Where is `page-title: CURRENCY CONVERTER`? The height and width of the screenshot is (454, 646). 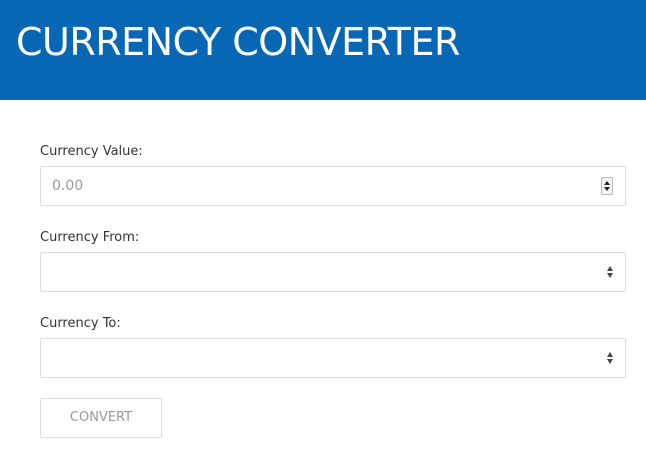
page-title: CURRENCY CONVERTER is located at coordinates (238, 42).